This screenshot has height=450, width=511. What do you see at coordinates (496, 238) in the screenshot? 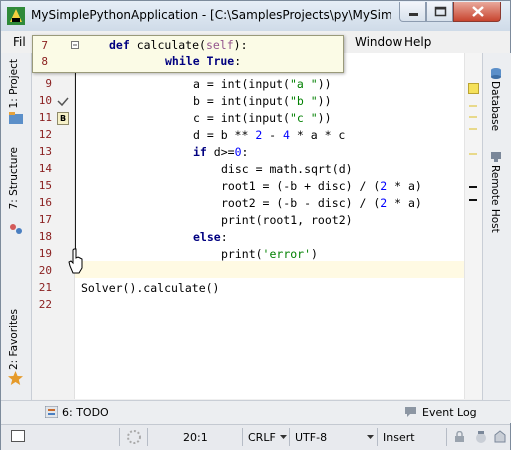
I see `right-tool-strip: Database Remote Host` at bounding box center [496, 238].